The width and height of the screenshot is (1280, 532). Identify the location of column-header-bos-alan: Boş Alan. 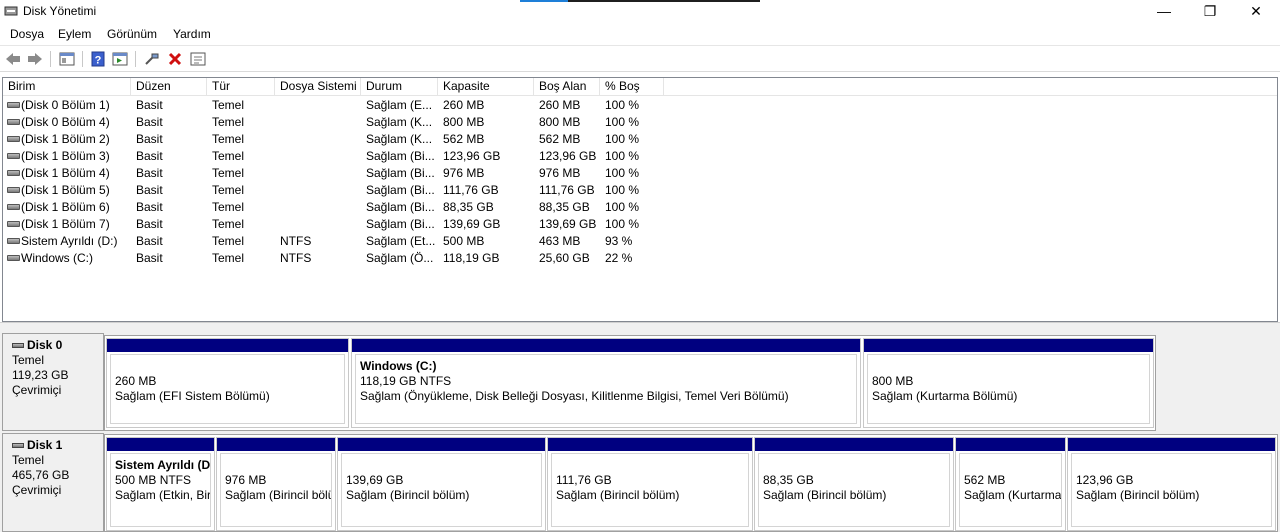
(567, 87).